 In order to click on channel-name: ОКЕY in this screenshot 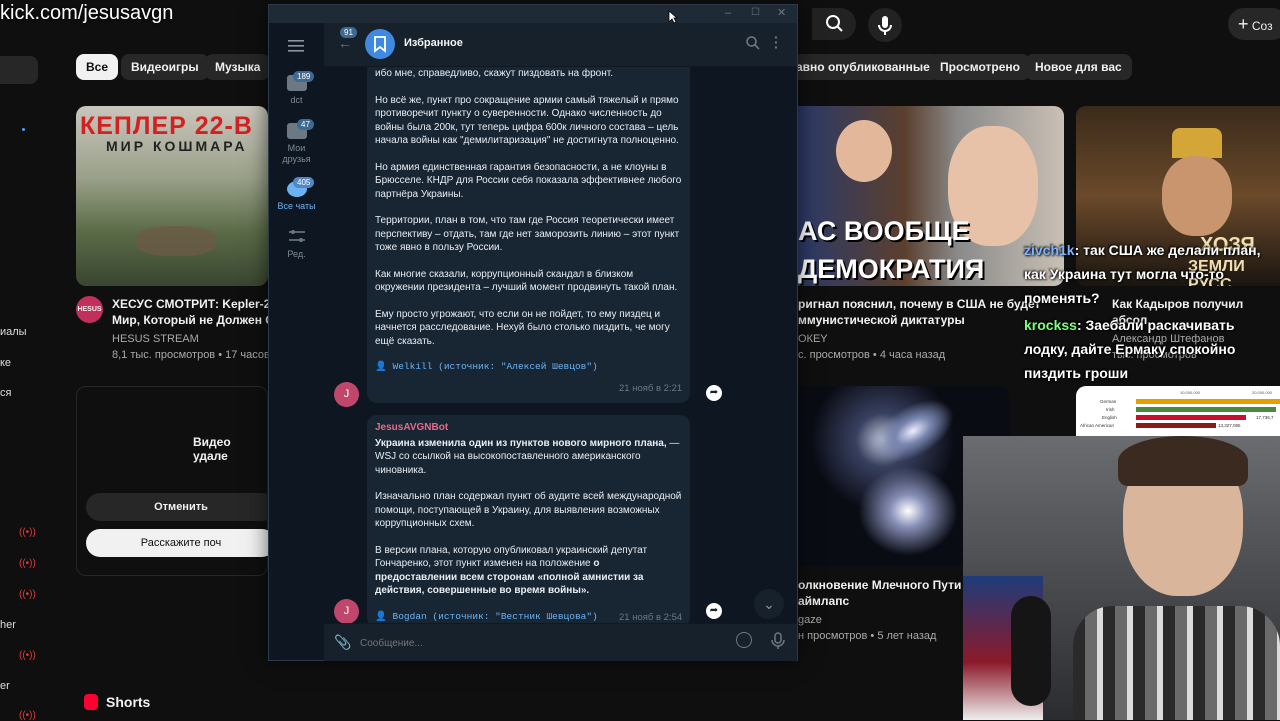, I will do `click(813, 339)`.